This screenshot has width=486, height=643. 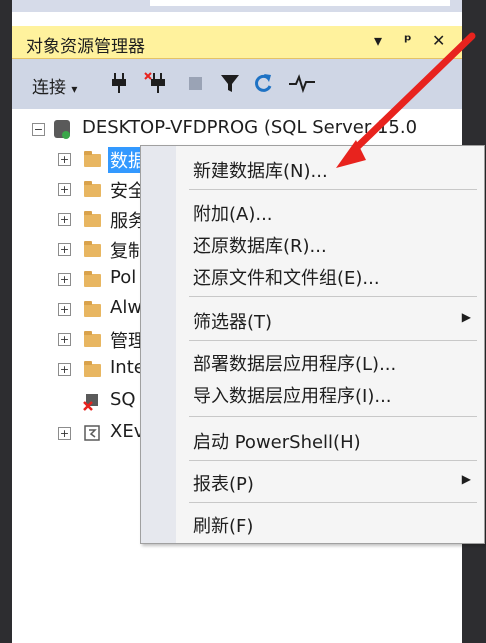 I want to click on connect-button: 连接 ▾, so click(x=54, y=85).